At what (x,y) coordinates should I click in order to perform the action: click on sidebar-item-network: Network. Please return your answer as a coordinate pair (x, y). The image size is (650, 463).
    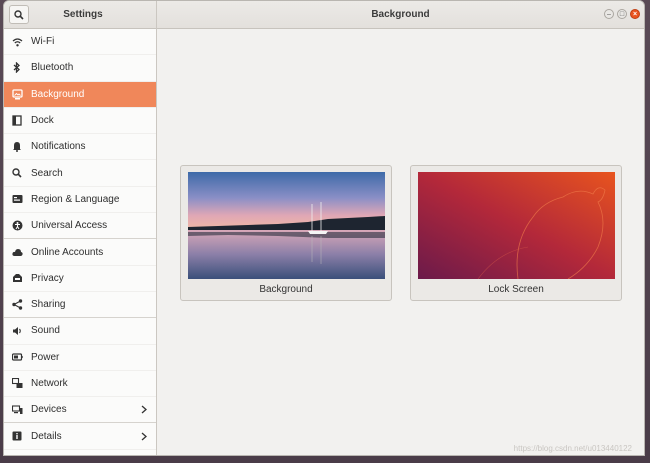
    Looking at the image, I should click on (80, 384).